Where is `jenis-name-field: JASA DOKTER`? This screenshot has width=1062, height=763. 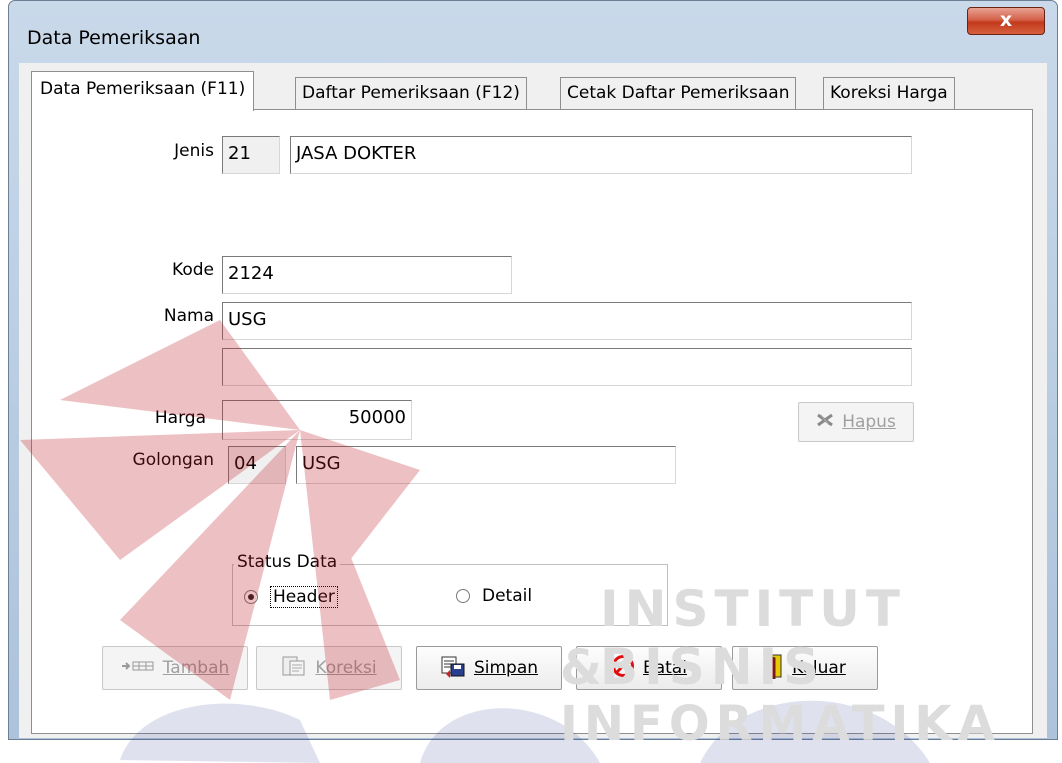 jenis-name-field: JASA DOKTER is located at coordinates (601, 155).